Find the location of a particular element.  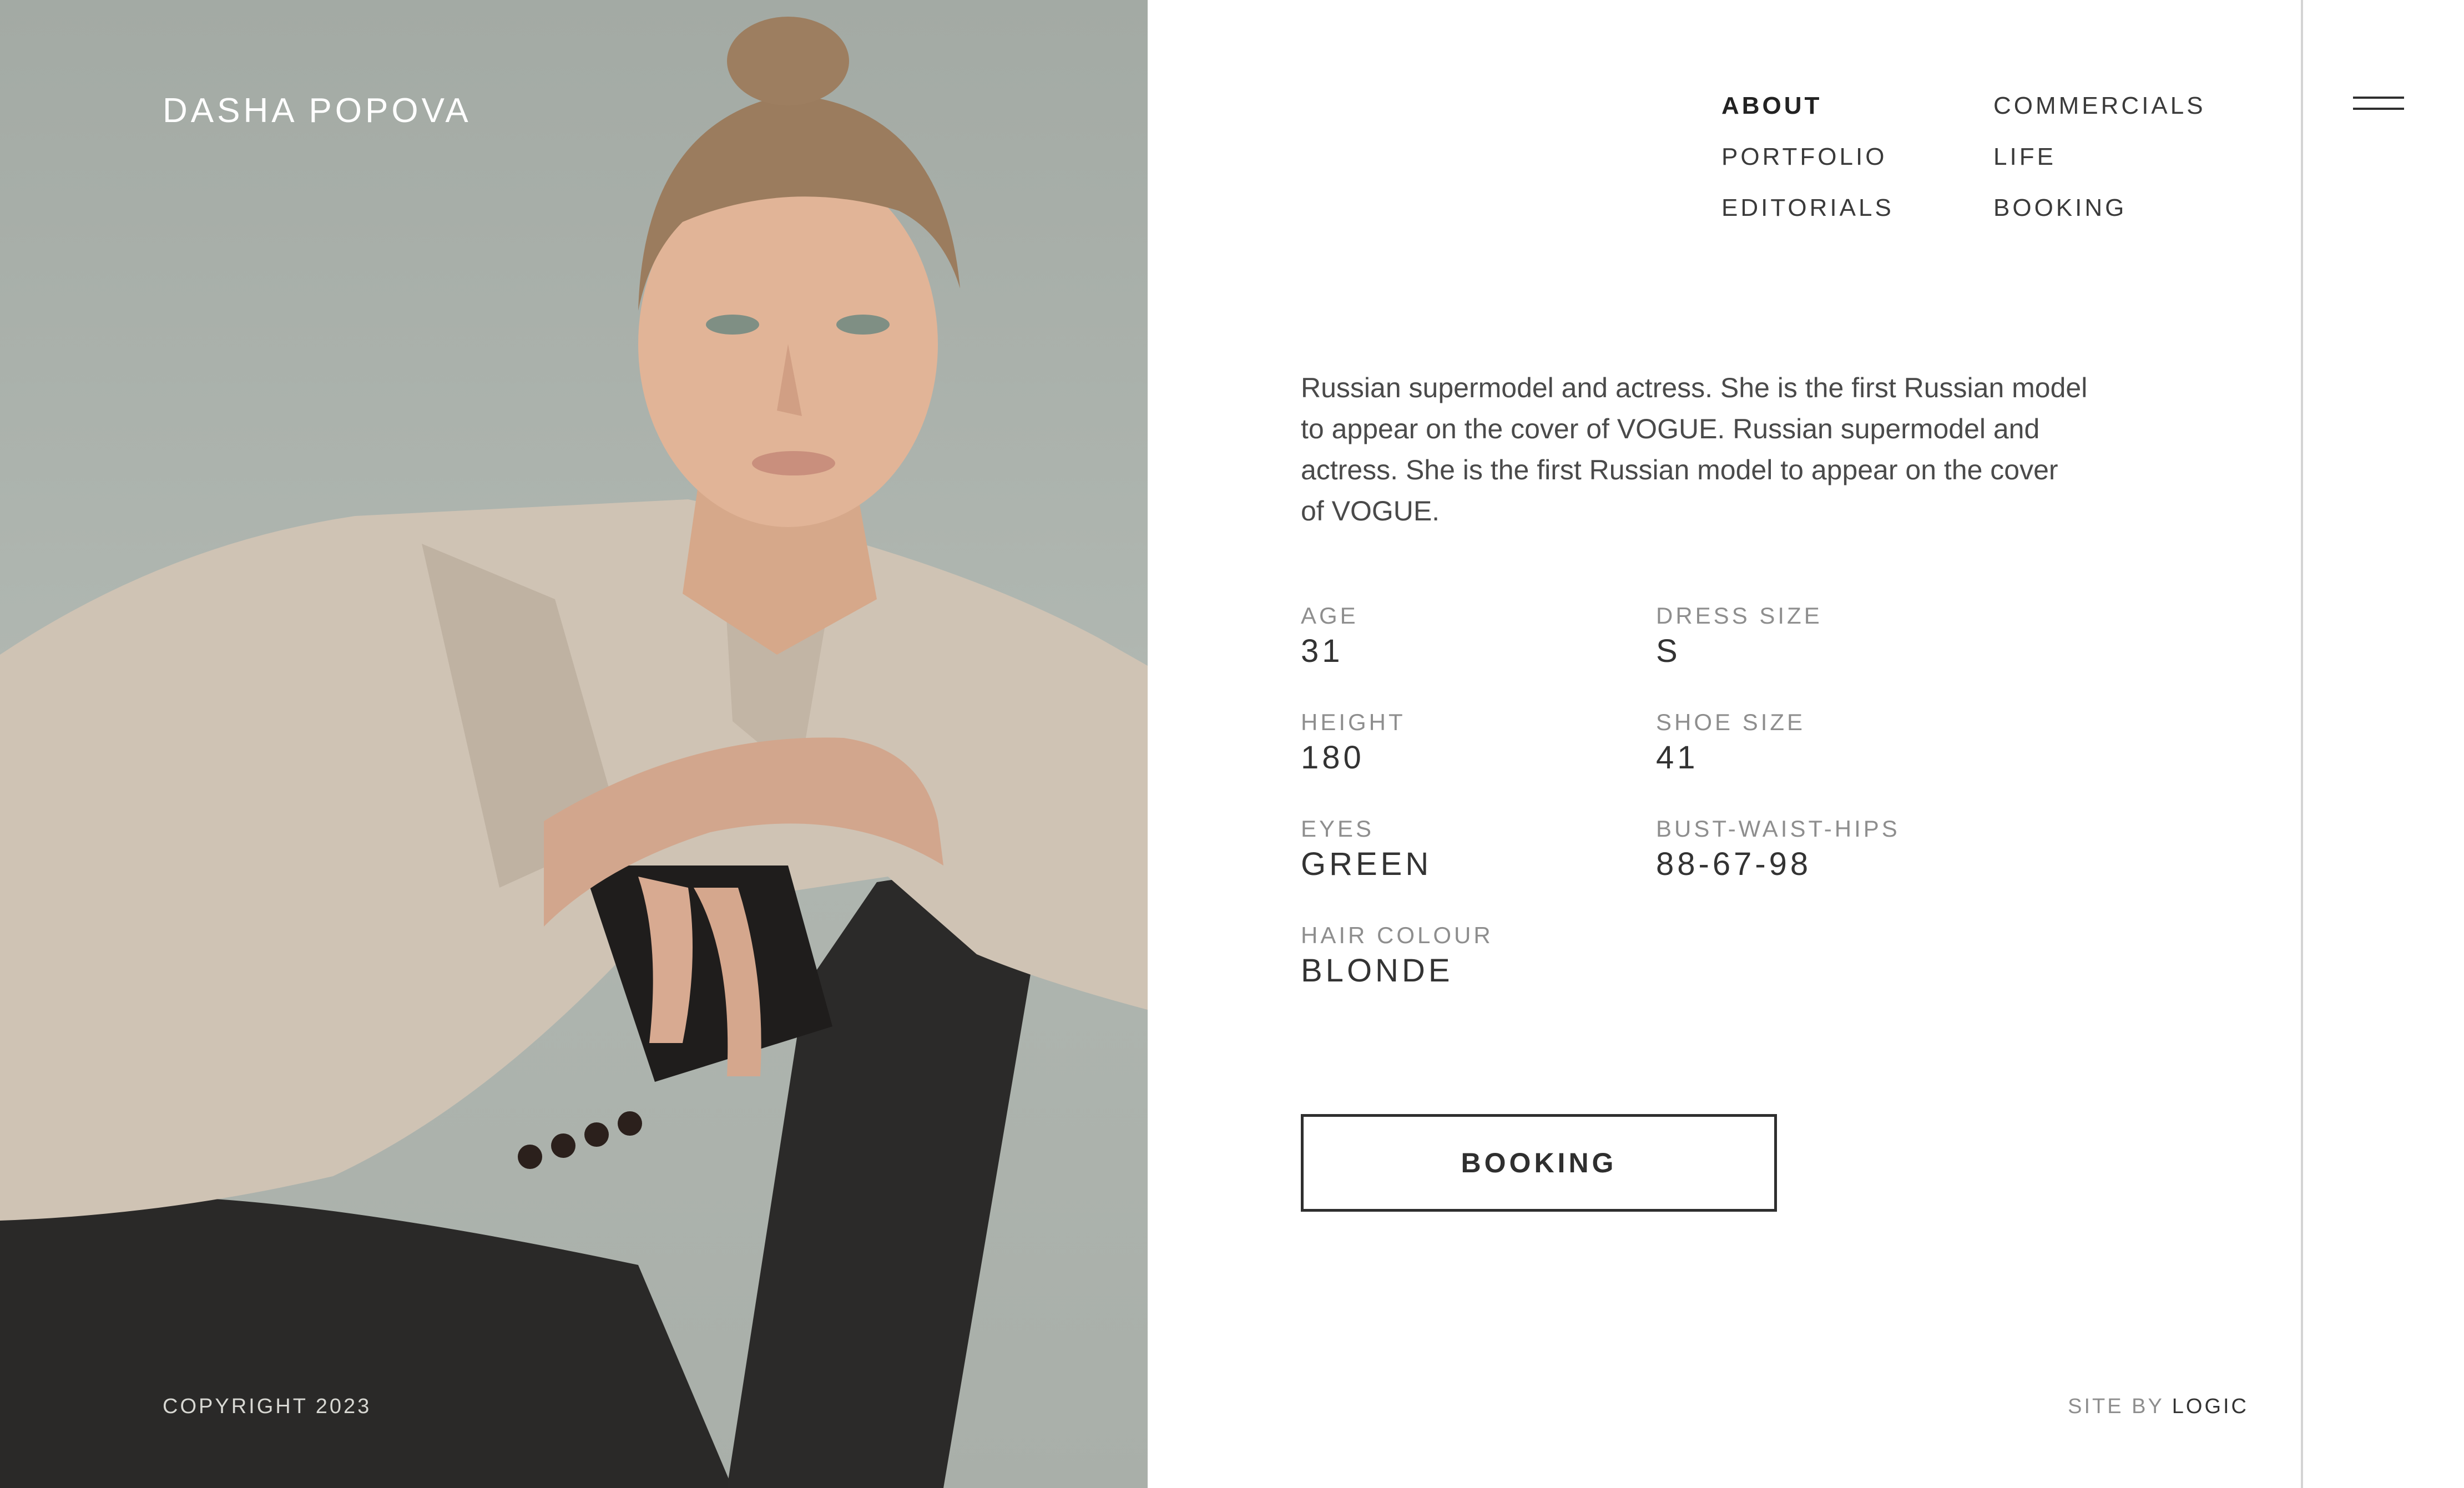

stat-label: DRESS SIZE is located at coordinates (1739, 616).